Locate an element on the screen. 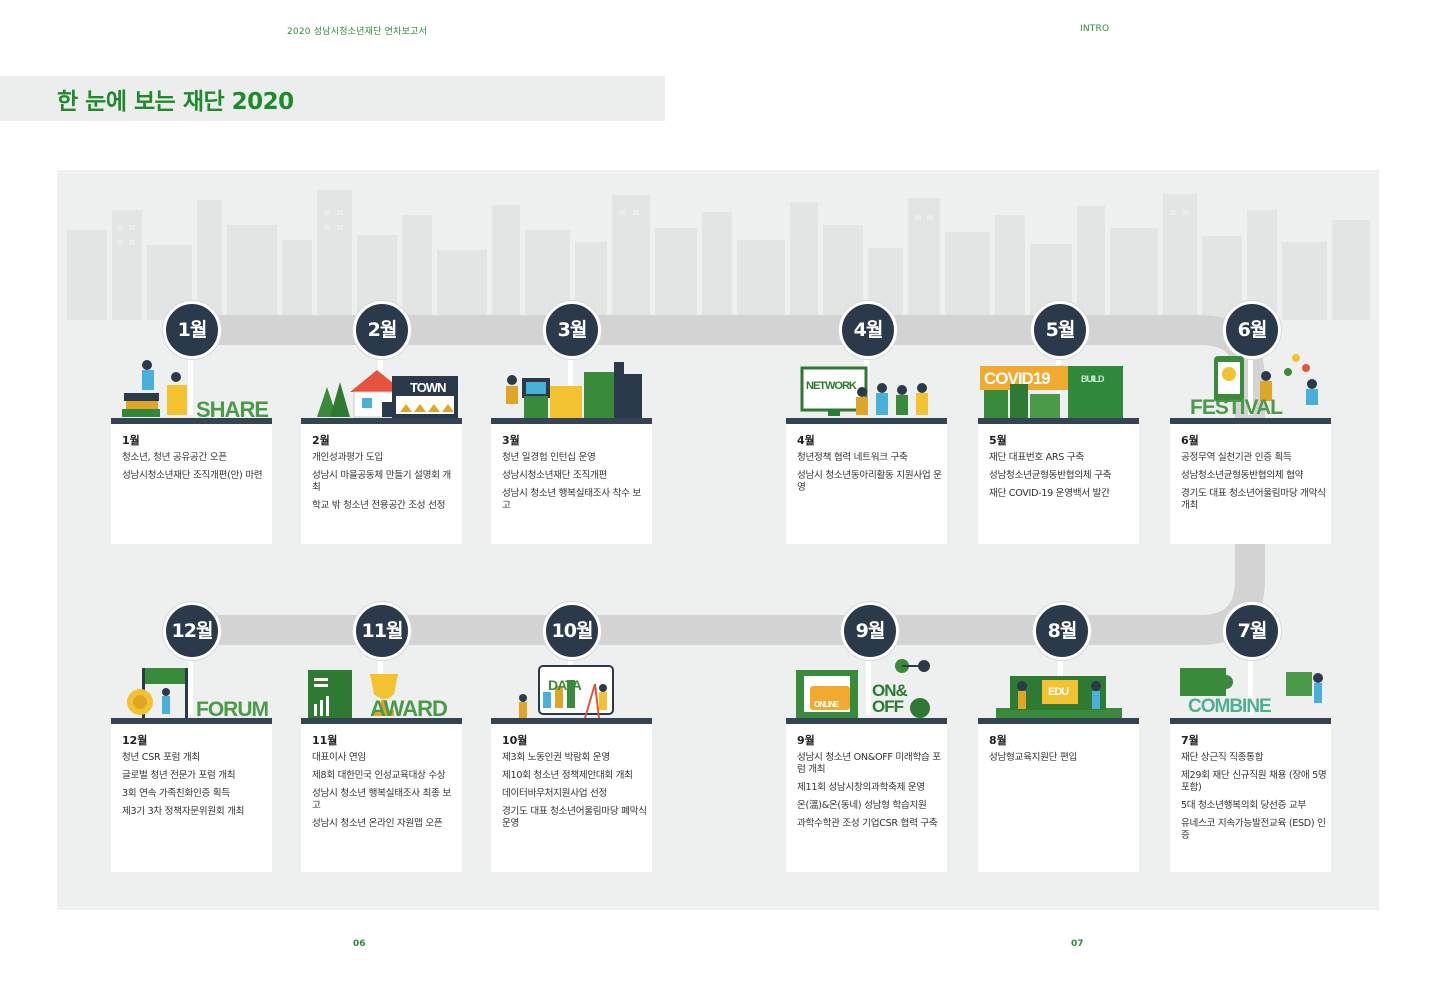 The height and width of the screenshot is (983, 1437). event-item: 제3회 노동인권 박람회 운영 is located at coordinates (556, 757).